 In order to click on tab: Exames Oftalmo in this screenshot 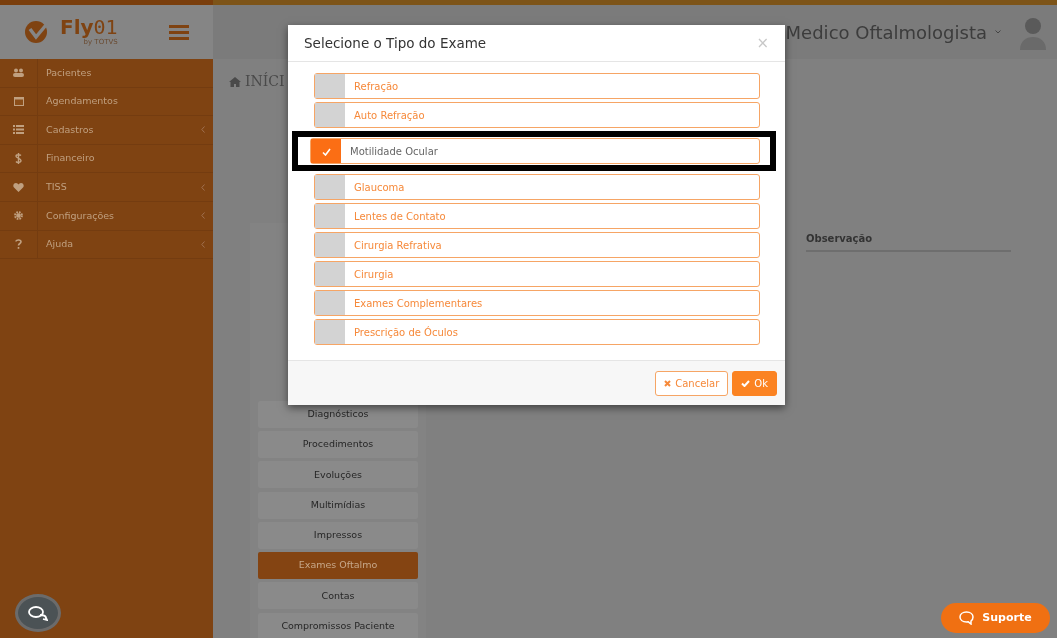, I will do `click(338, 566)`.